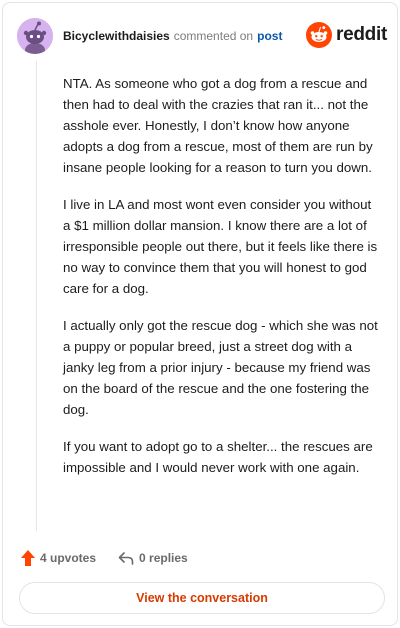  What do you see at coordinates (28, 558) in the screenshot?
I see `upvote-arrow-icon` at bounding box center [28, 558].